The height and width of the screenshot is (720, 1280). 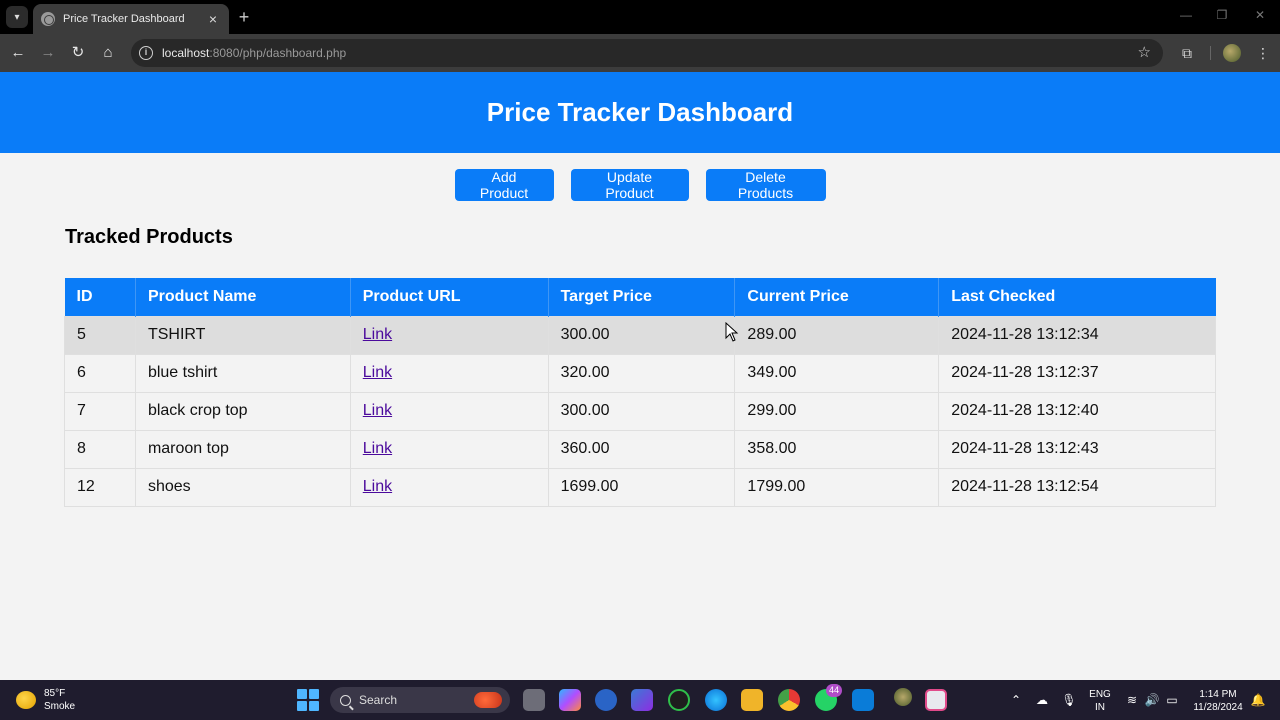 What do you see at coordinates (100, 373) in the screenshot?
I see `cell-id: 6` at bounding box center [100, 373].